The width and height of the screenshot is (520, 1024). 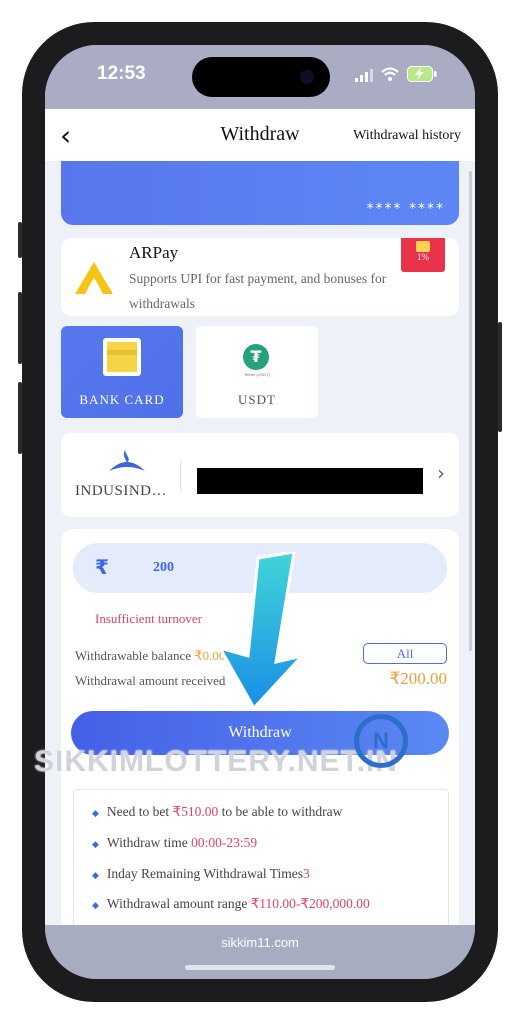 I want to click on usdt-icon-caption: Tether (USDT), so click(x=257, y=374).